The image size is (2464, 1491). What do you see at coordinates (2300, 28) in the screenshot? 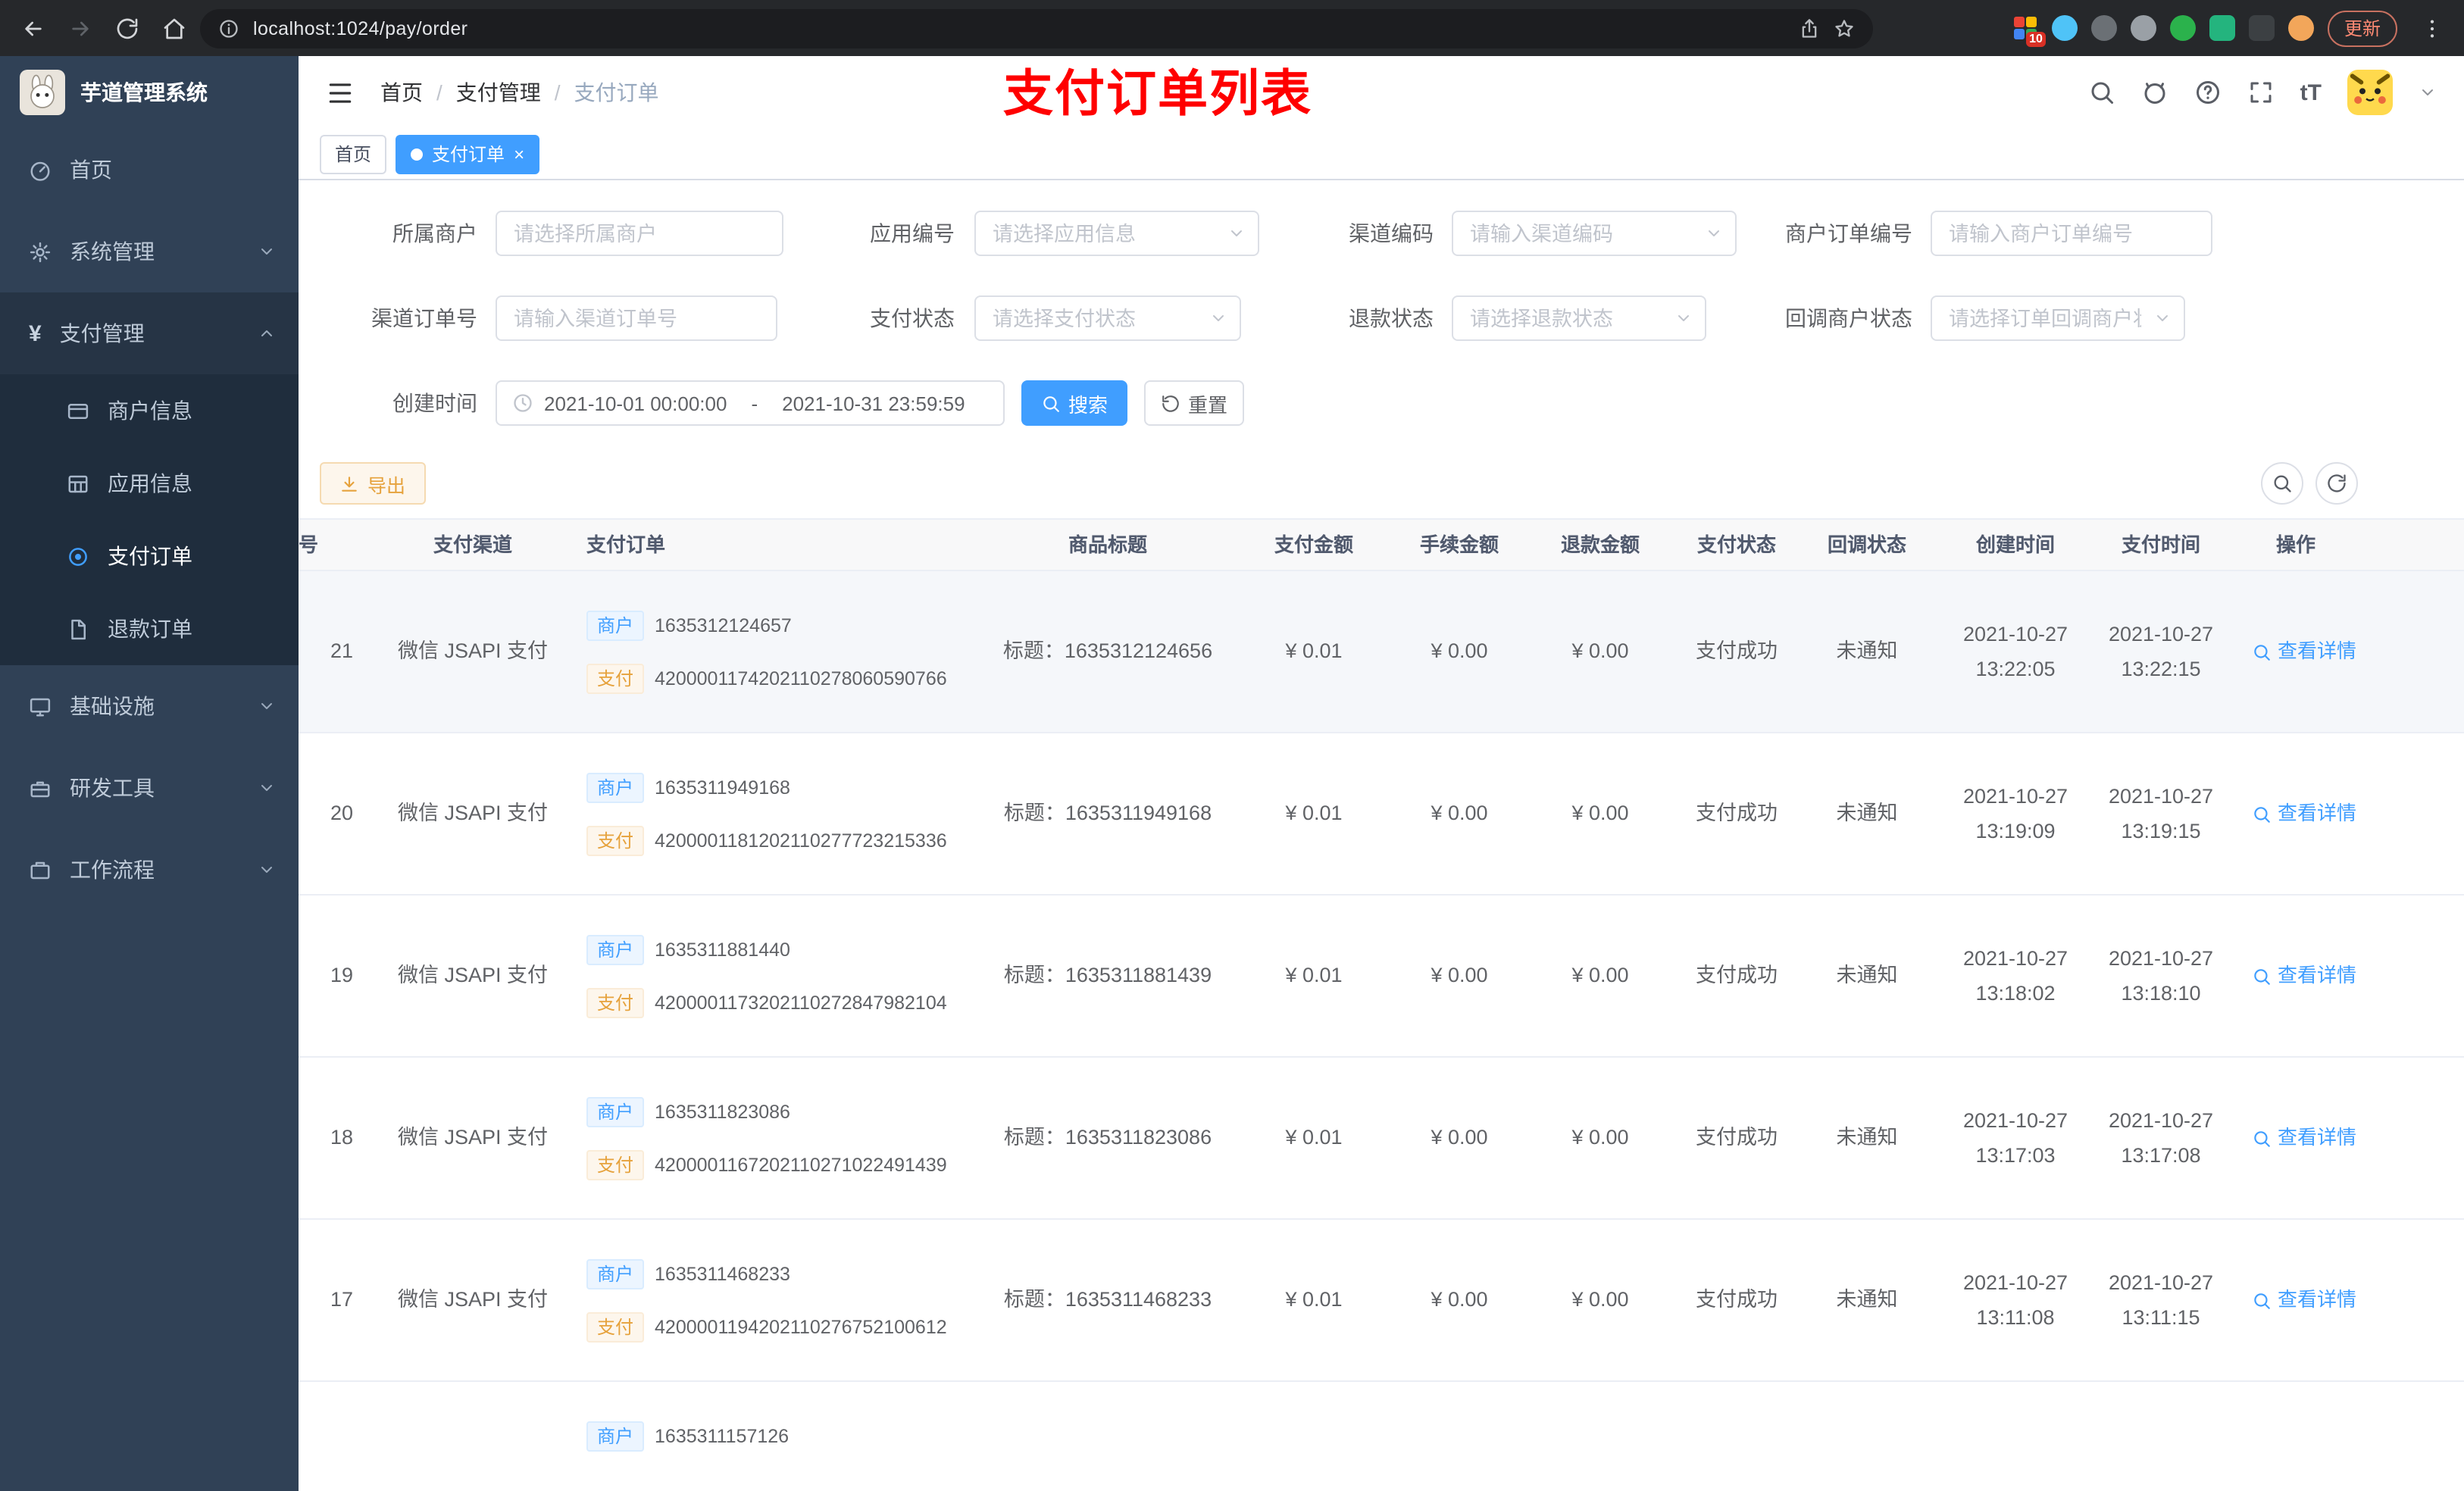
I see `extension-avatar-icon` at bounding box center [2300, 28].